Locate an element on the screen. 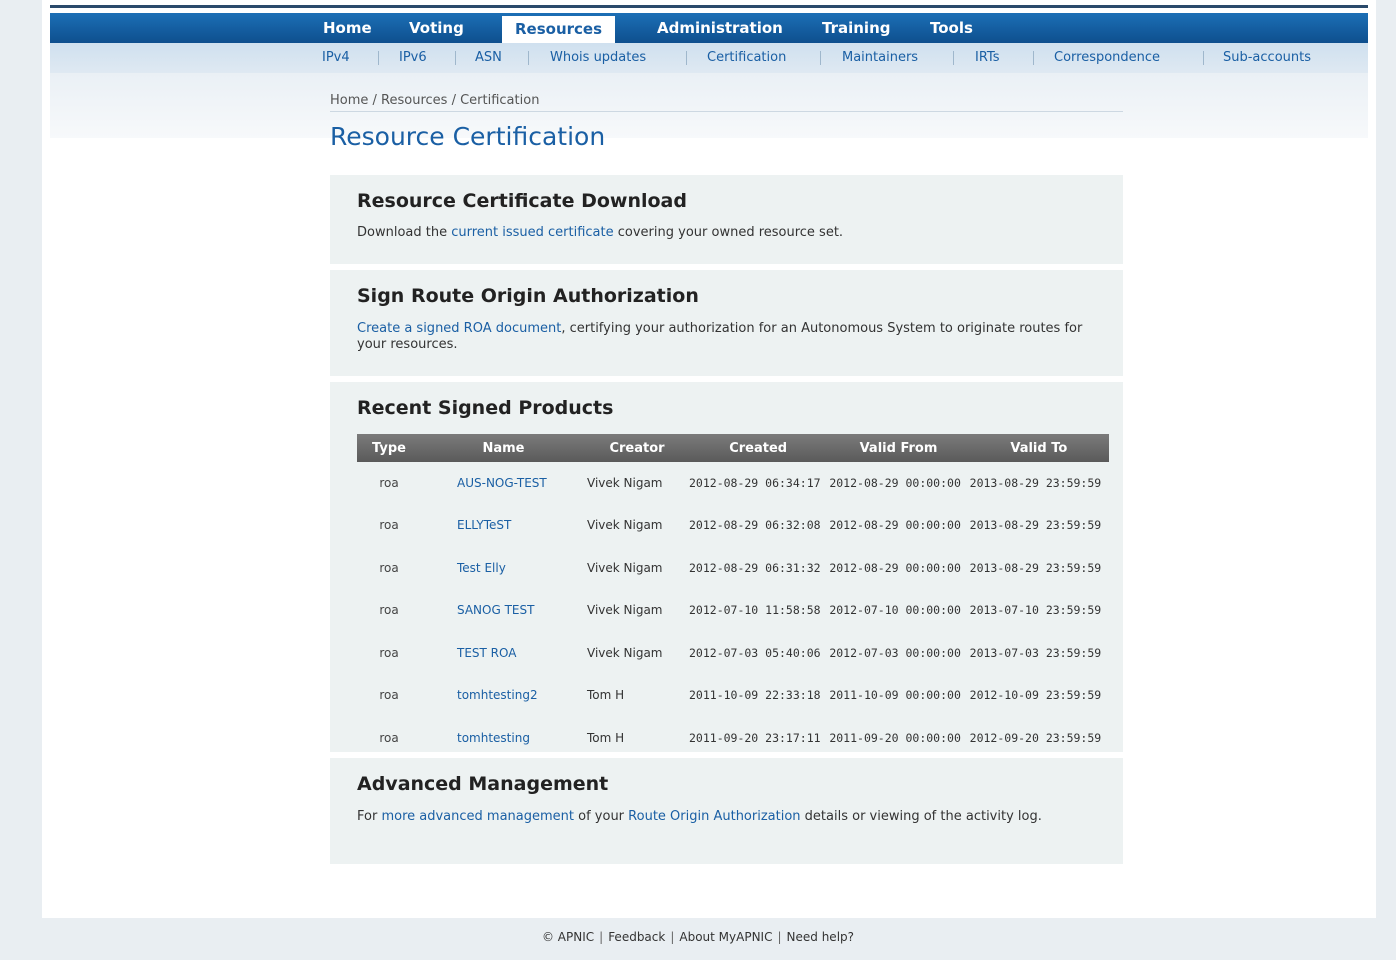  subnav-maintainers: Maintainers is located at coordinates (880, 58).